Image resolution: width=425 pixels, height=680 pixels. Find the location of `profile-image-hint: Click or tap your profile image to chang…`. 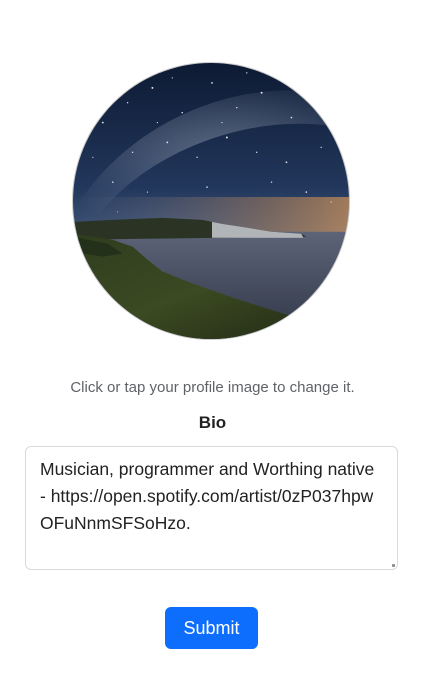

profile-image-hint: Click or tap your profile image to chang… is located at coordinates (212, 387).